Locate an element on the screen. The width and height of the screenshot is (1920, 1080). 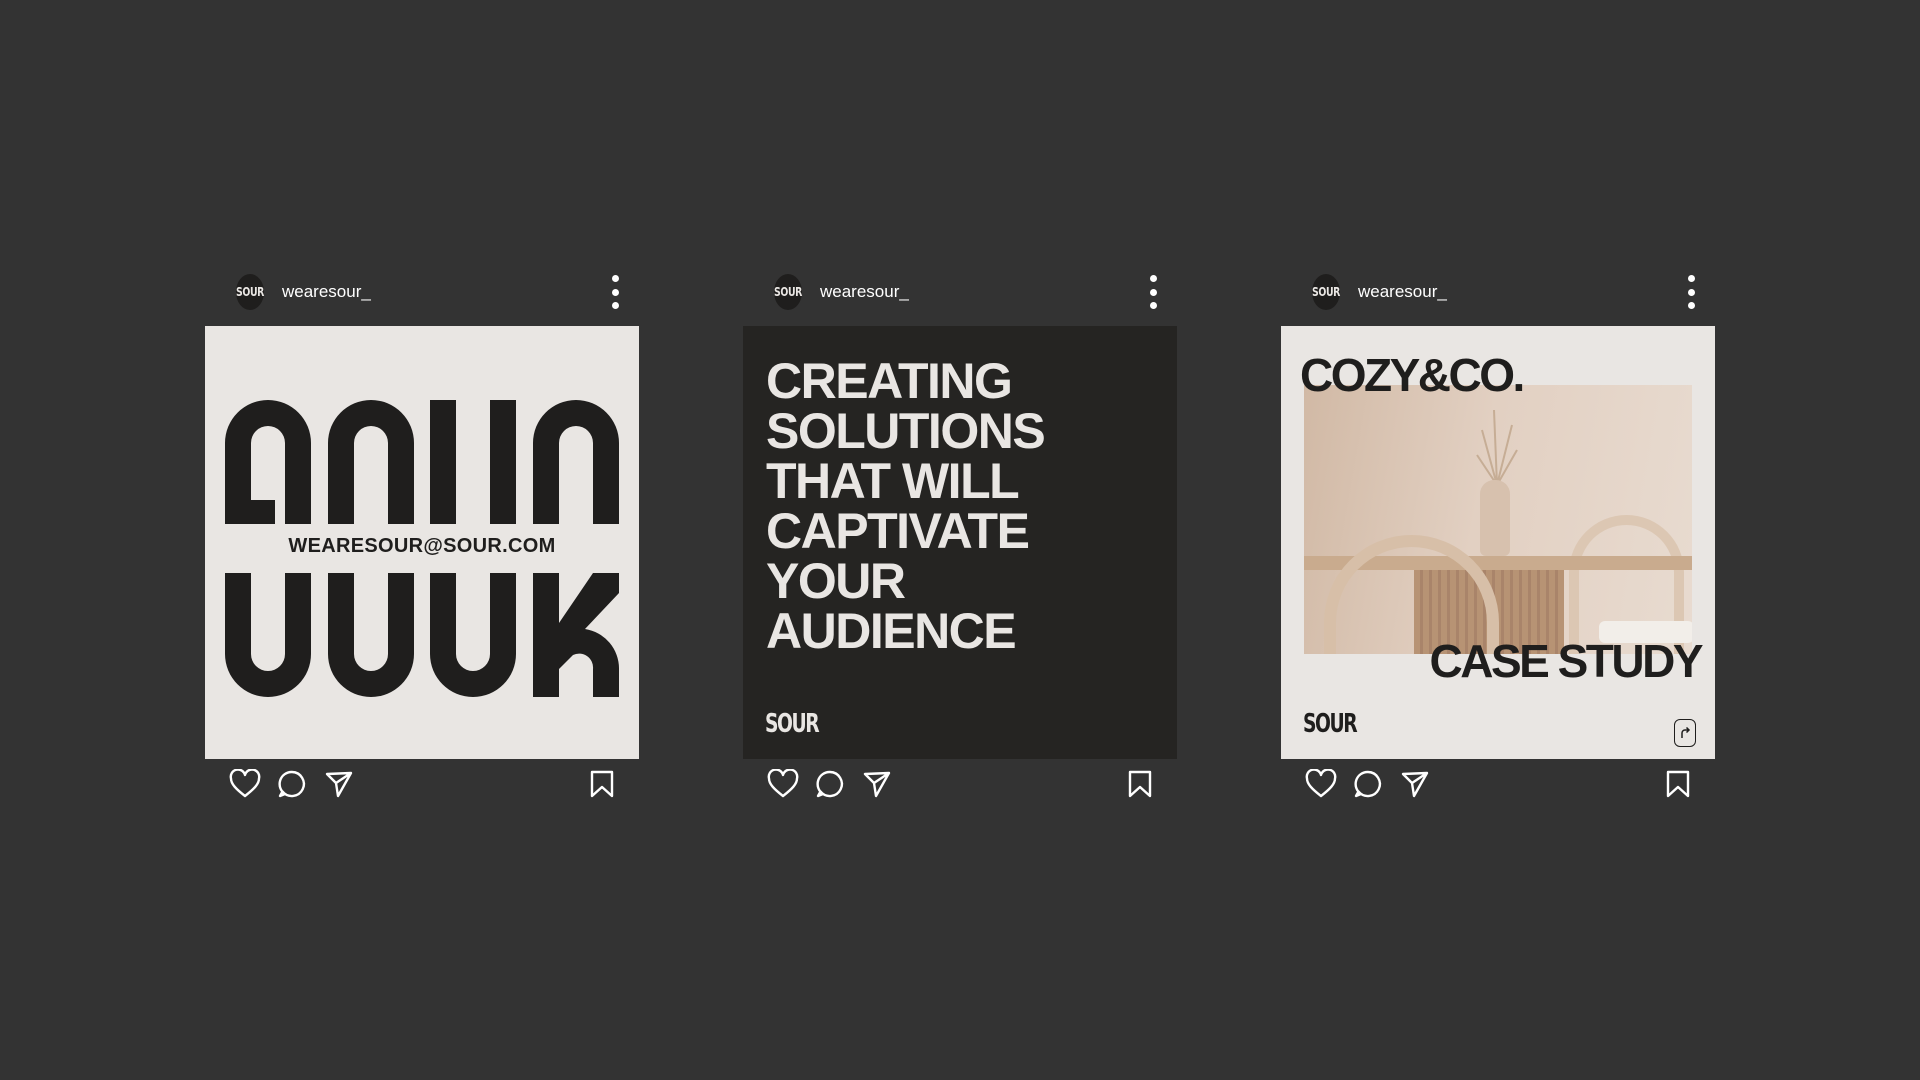
client-title: COZY&CO. is located at coordinates (1412, 375).